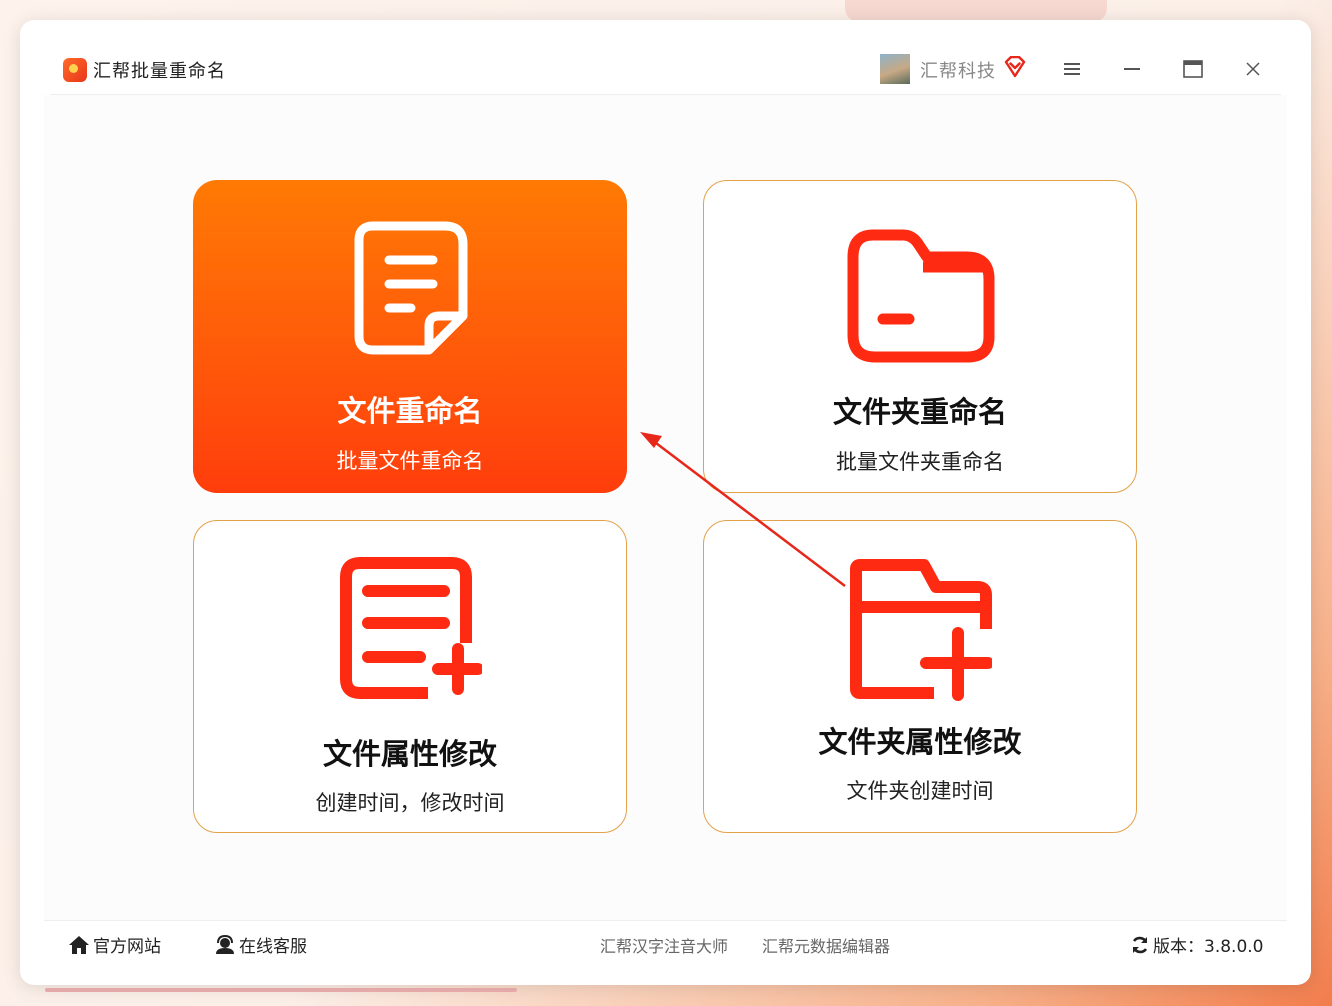 The height and width of the screenshot is (1006, 1332). I want to click on brand-name: 汇帮科技, so click(958, 70).